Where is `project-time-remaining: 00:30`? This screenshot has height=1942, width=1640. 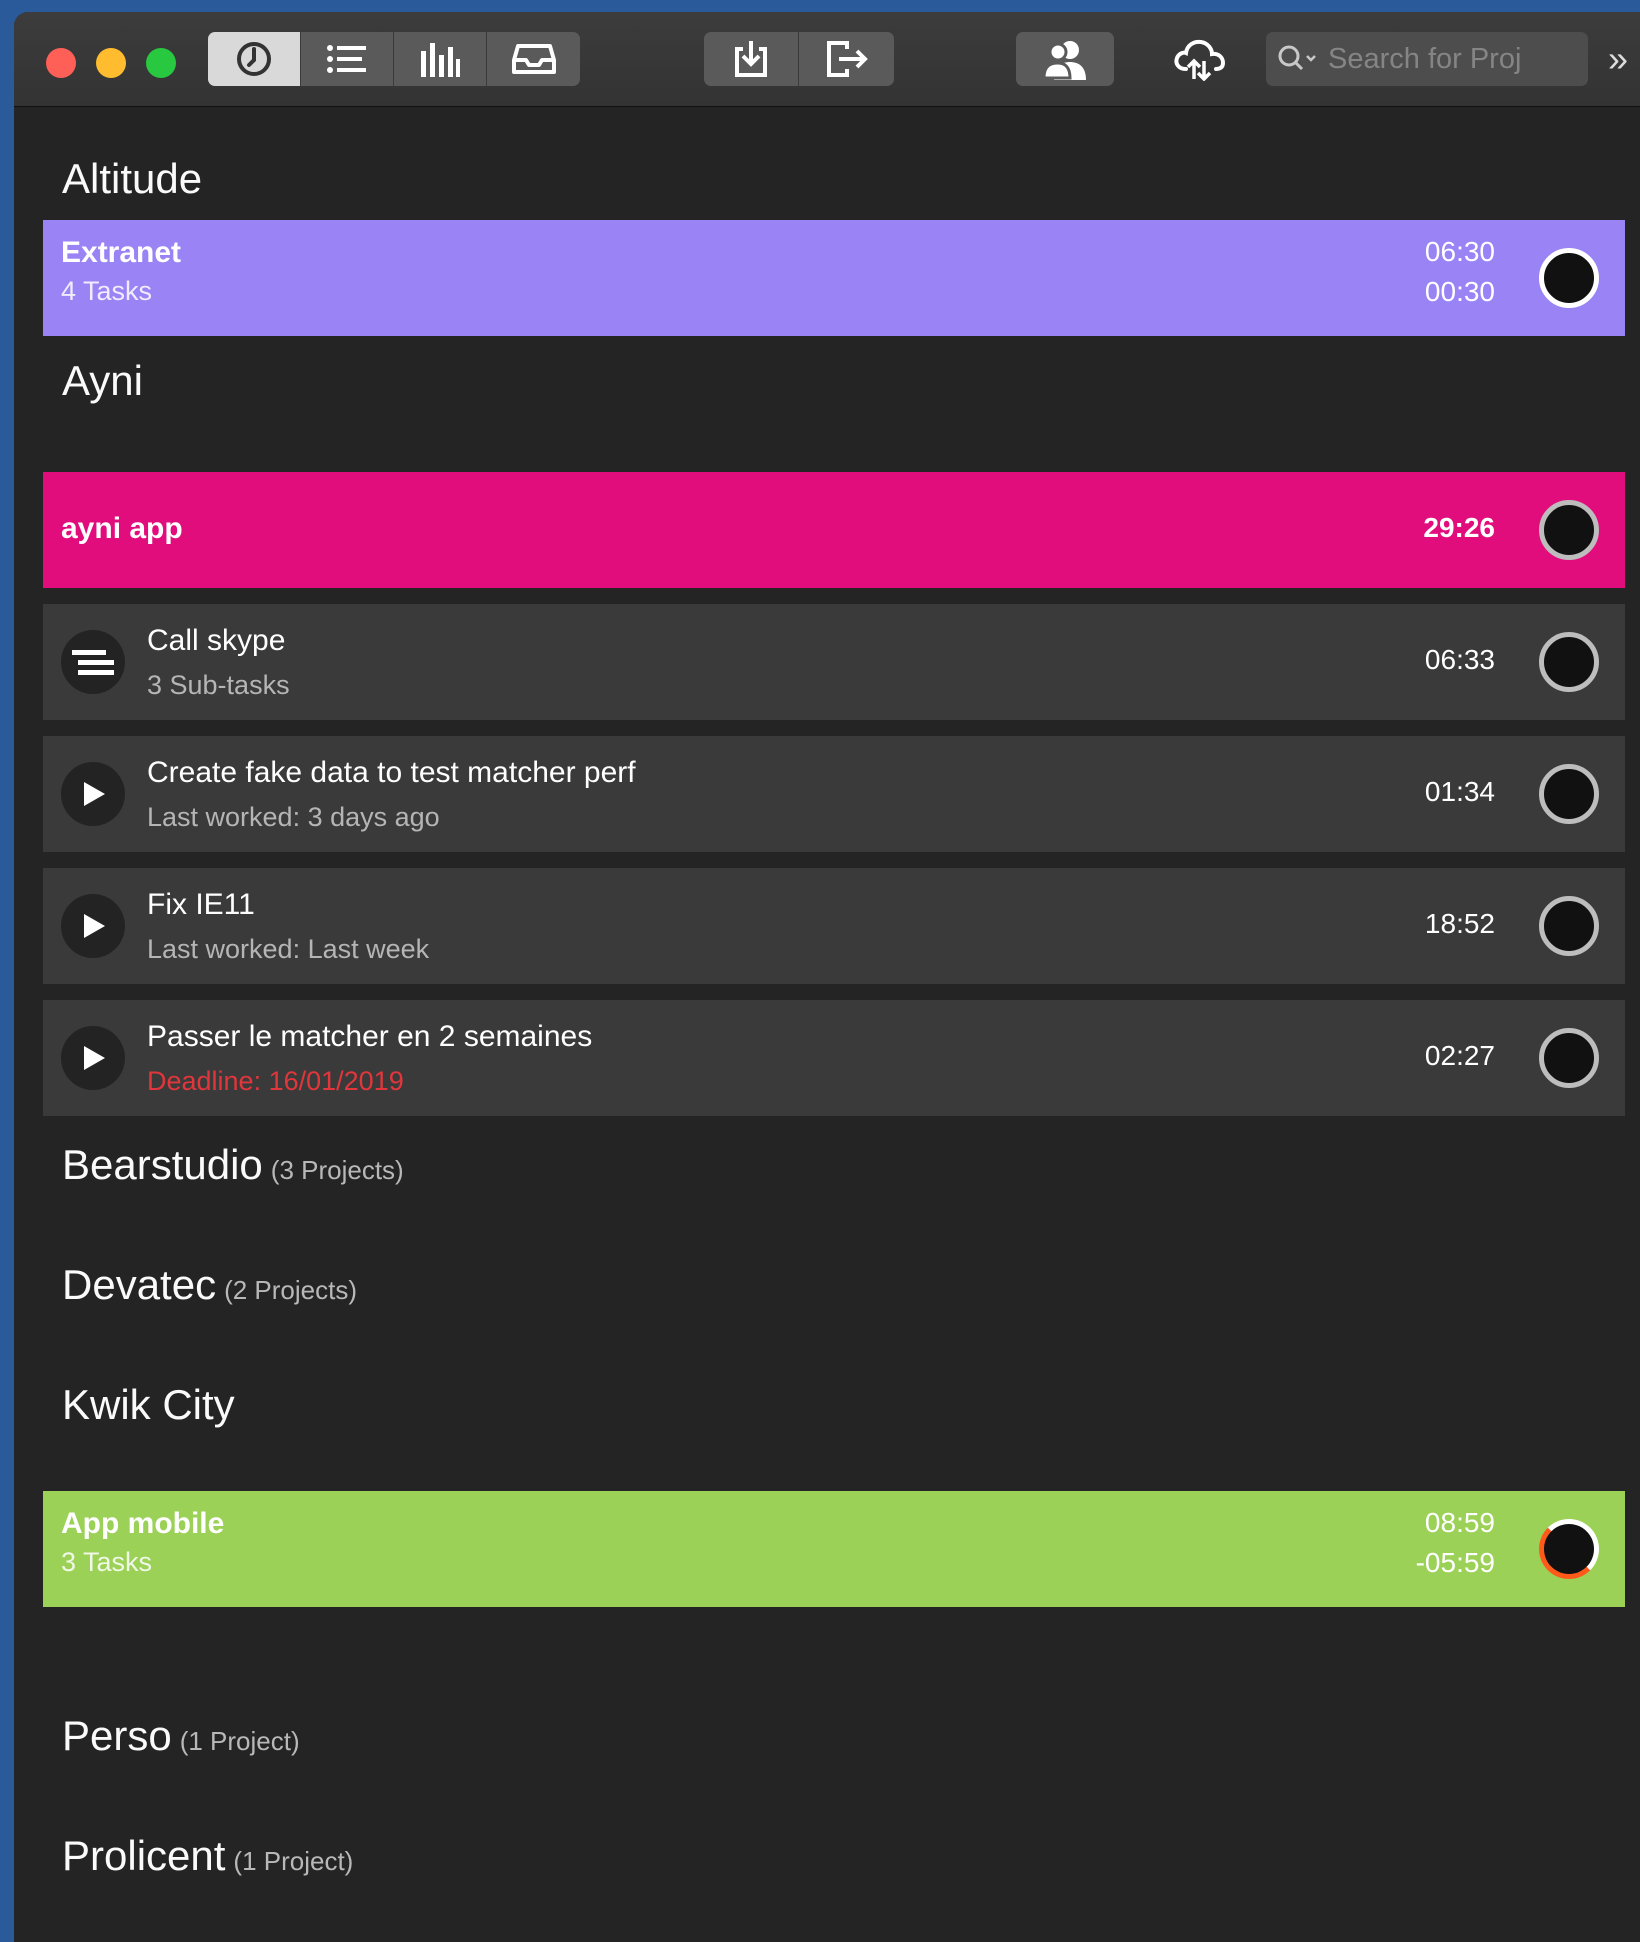
project-time-remaining: 00:30 is located at coordinates (1459, 291).